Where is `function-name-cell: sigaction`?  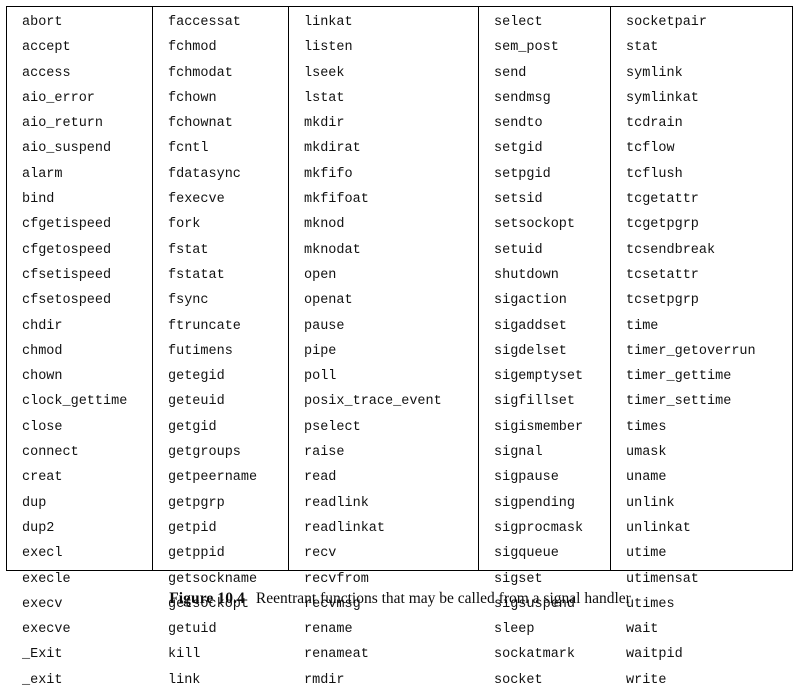
function-name-cell: sigaction is located at coordinates (530, 301).